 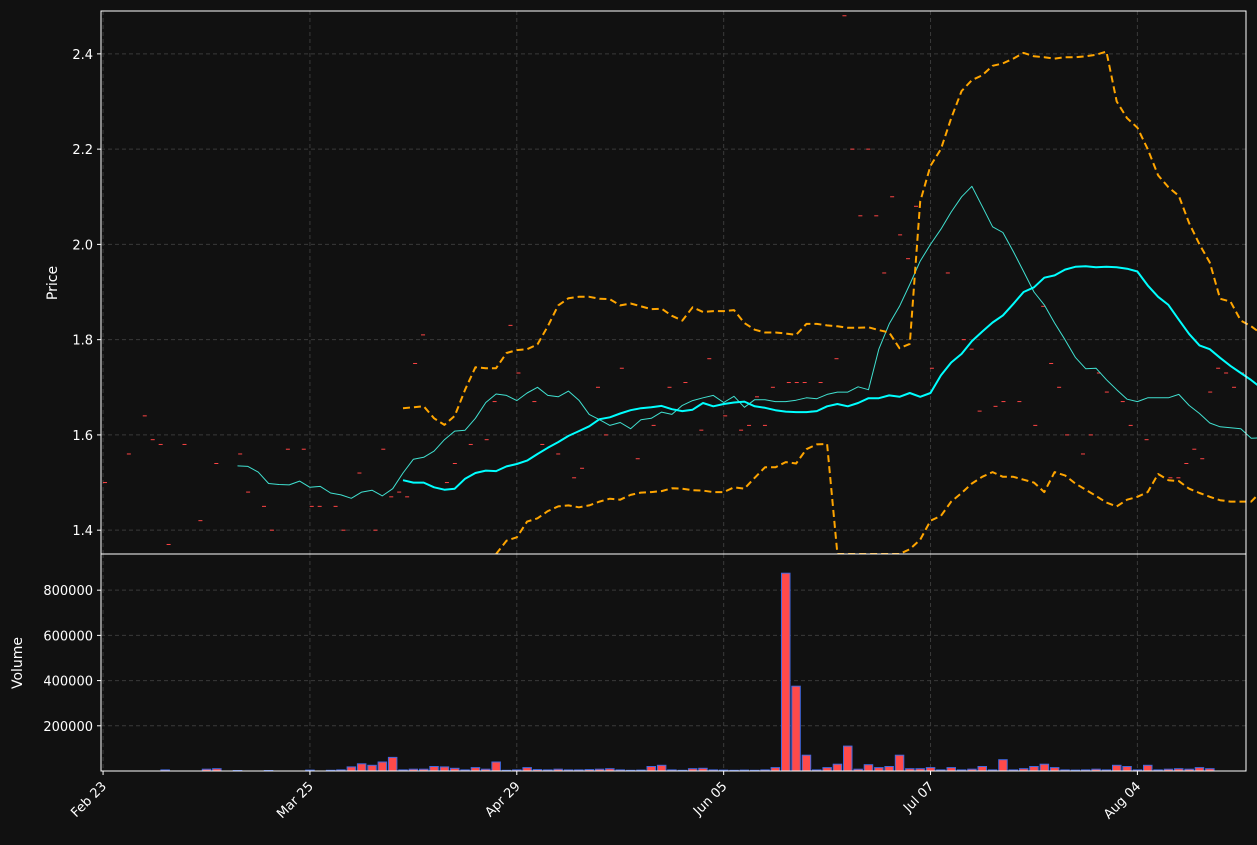 I want to click on volume-tick-label: 200000, so click(x=68, y=727).